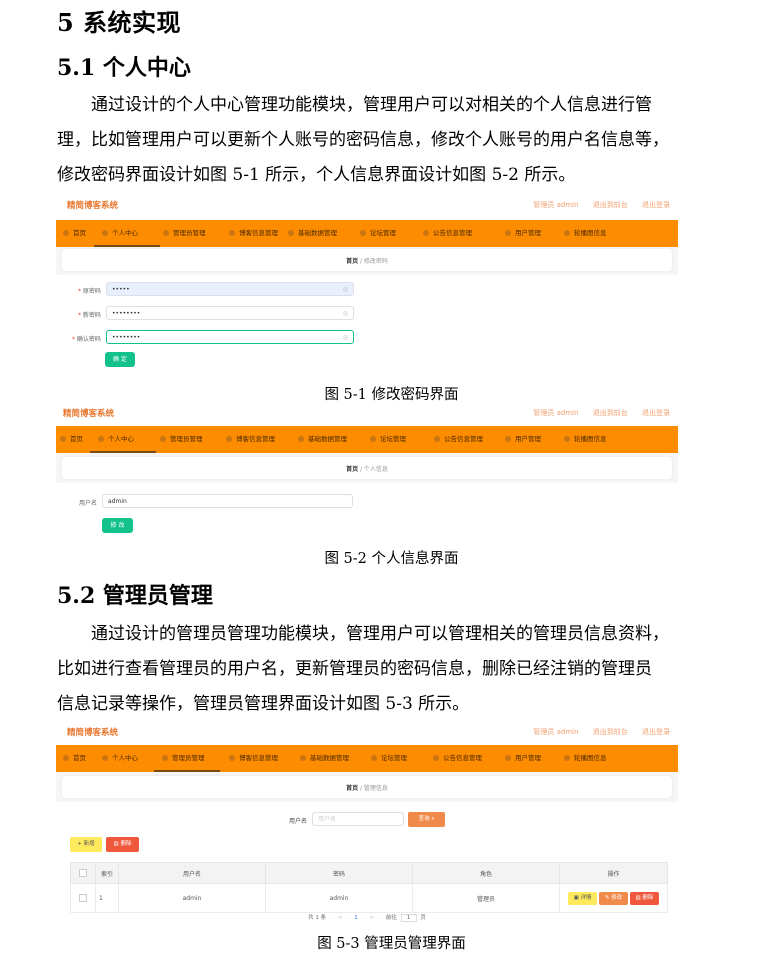 The image size is (783, 953). Describe the element at coordinates (408, 918) in the screenshot. I see `goto-page-input: 1` at that location.